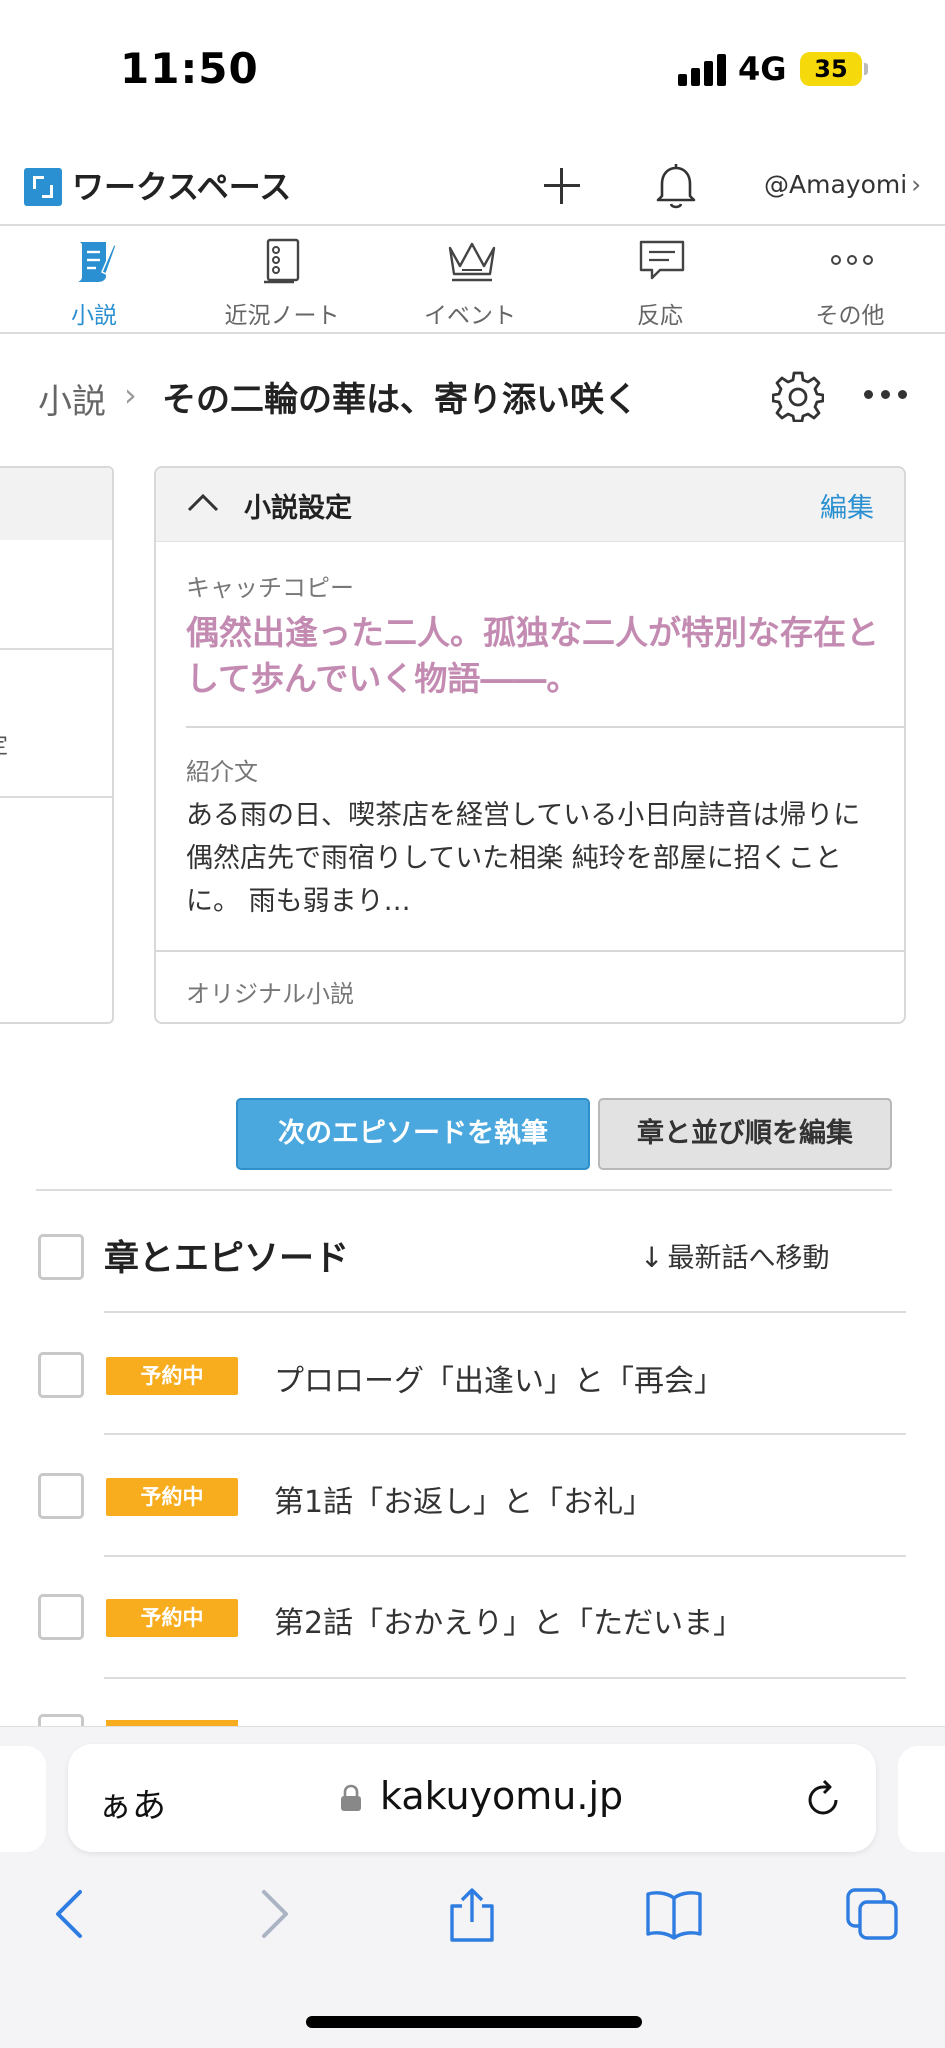 The height and width of the screenshot is (2048, 945). What do you see at coordinates (836, 184) in the screenshot?
I see `user-name: @Amayomi` at bounding box center [836, 184].